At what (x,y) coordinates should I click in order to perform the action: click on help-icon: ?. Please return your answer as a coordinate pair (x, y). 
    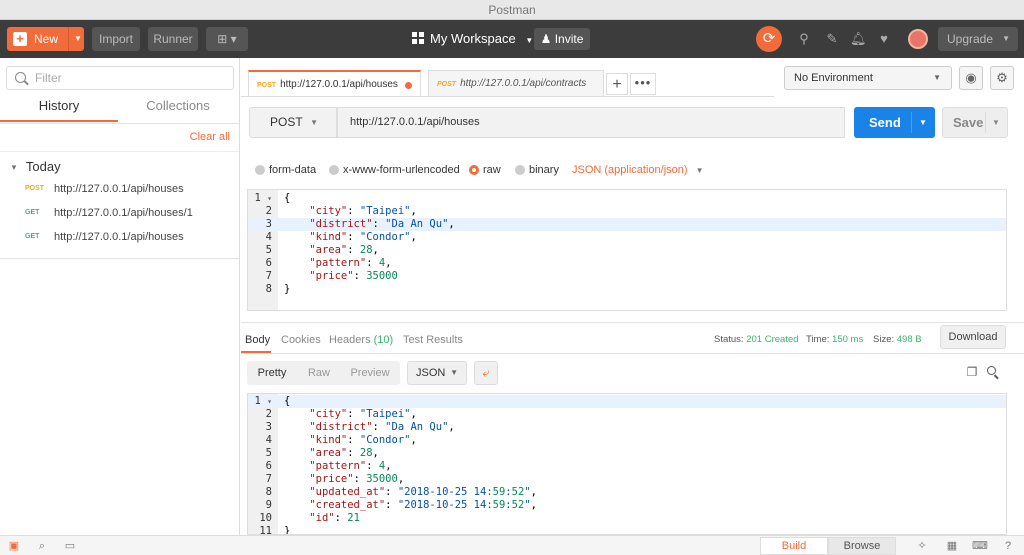
    Looking at the image, I should click on (1008, 546).